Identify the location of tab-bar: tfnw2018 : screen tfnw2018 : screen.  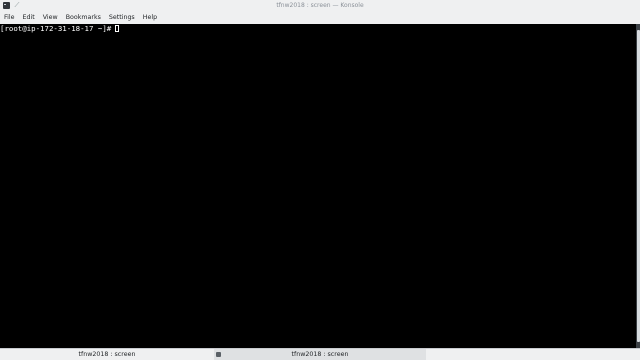
(320, 354).